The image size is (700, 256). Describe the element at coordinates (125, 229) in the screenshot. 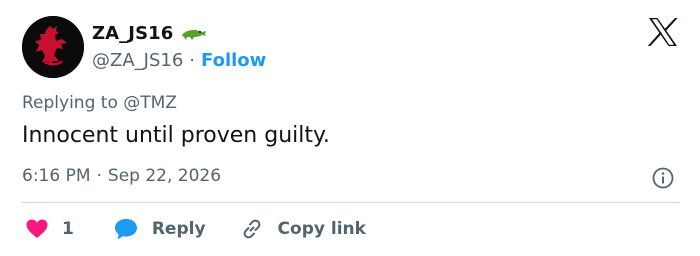

I see `reply-bubble-icon` at that location.